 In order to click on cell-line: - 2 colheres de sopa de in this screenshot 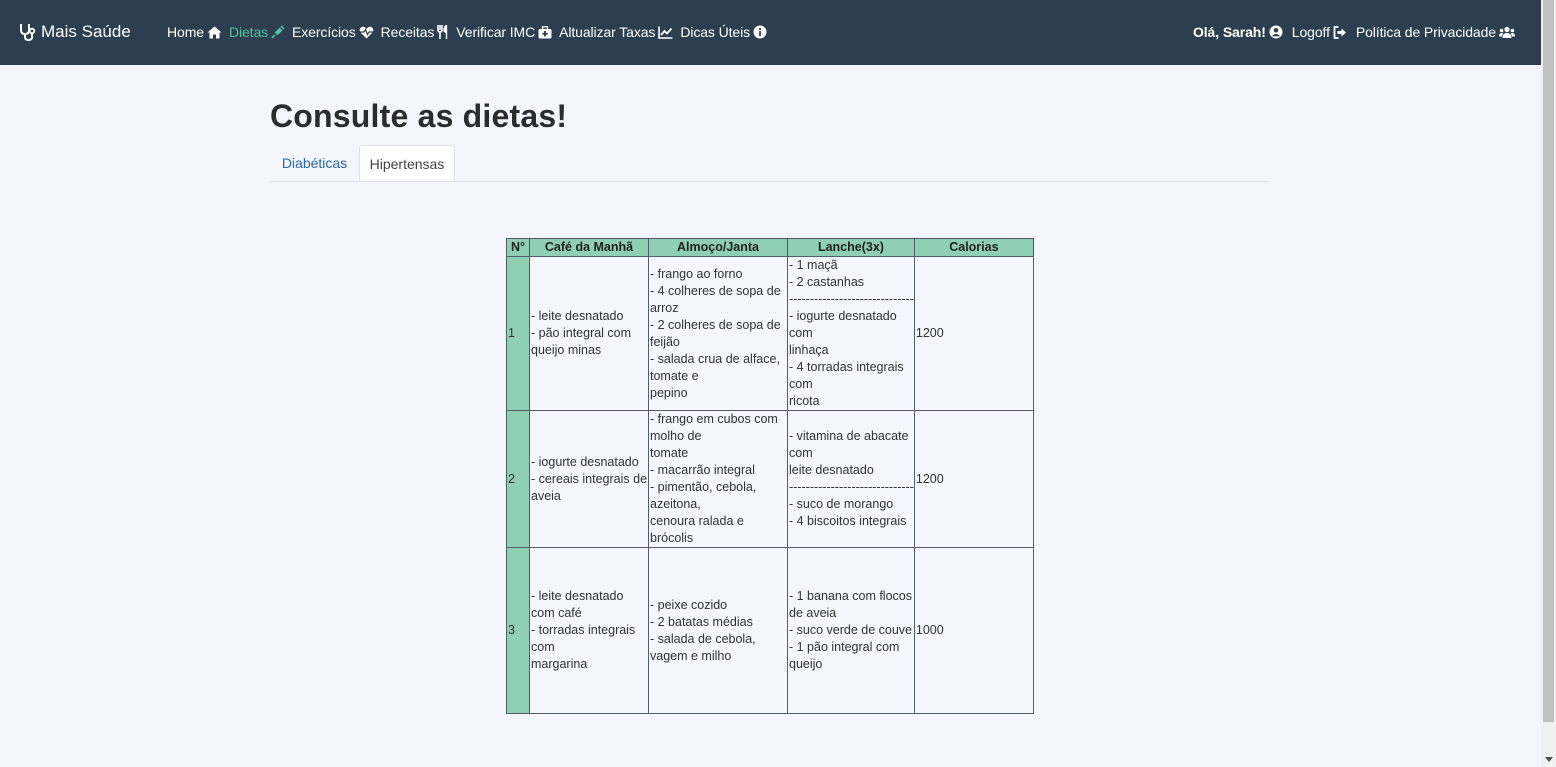, I will do `click(715, 324)`.